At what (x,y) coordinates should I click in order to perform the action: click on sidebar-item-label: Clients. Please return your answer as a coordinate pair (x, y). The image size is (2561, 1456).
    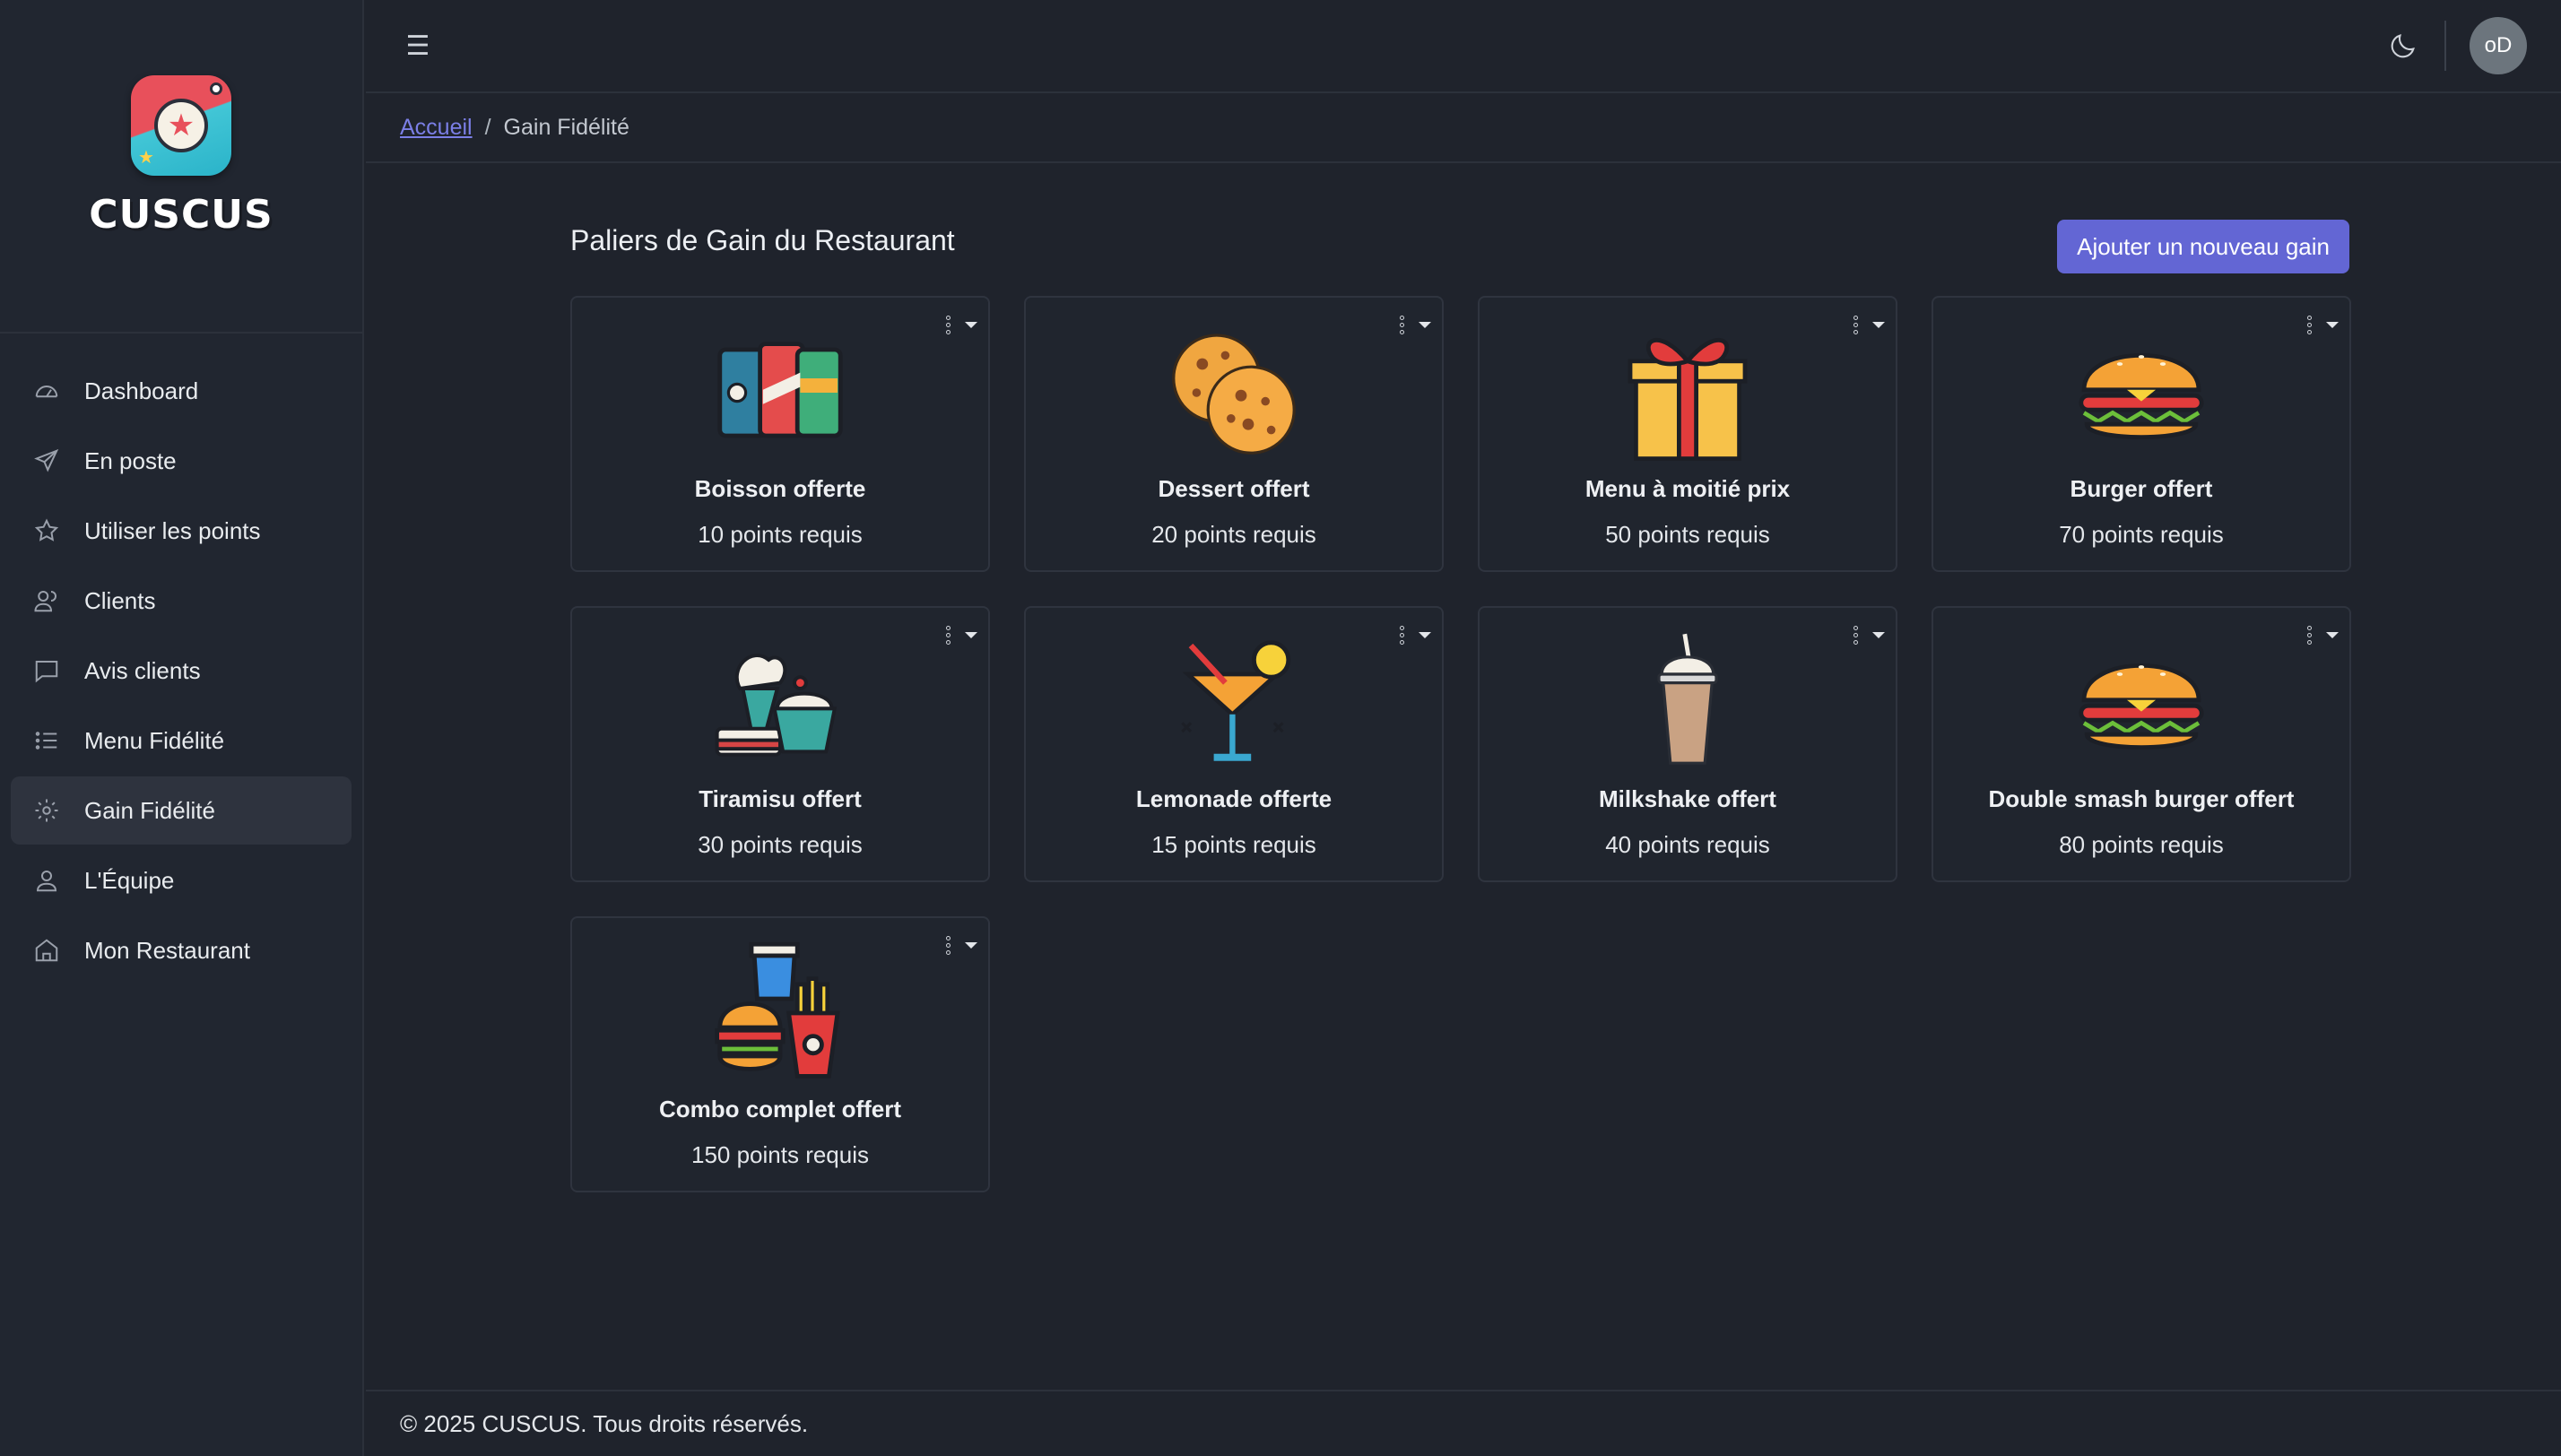
    Looking at the image, I should click on (120, 600).